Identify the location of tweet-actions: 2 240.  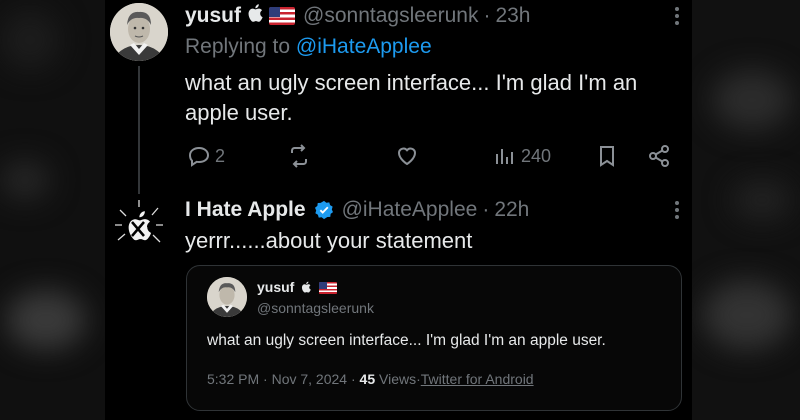
(432, 158).